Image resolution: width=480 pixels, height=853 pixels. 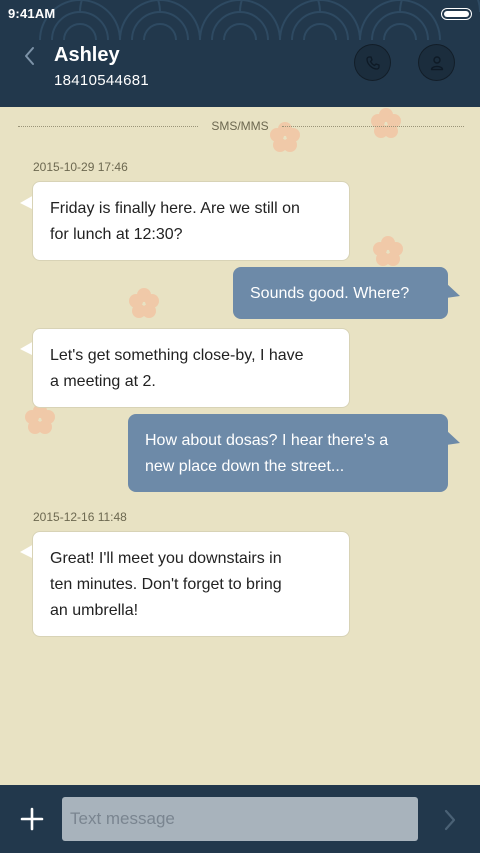 I want to click on message-line: for lunch at 12:30?, so click(x=116, y=234).